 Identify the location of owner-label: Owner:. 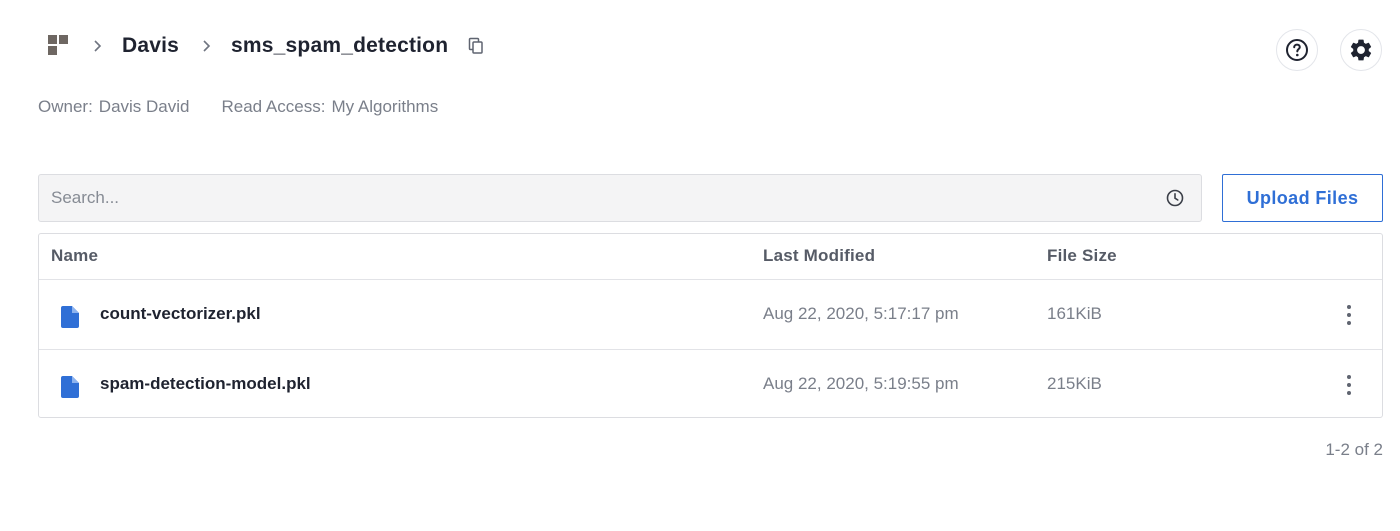
(65, 106).